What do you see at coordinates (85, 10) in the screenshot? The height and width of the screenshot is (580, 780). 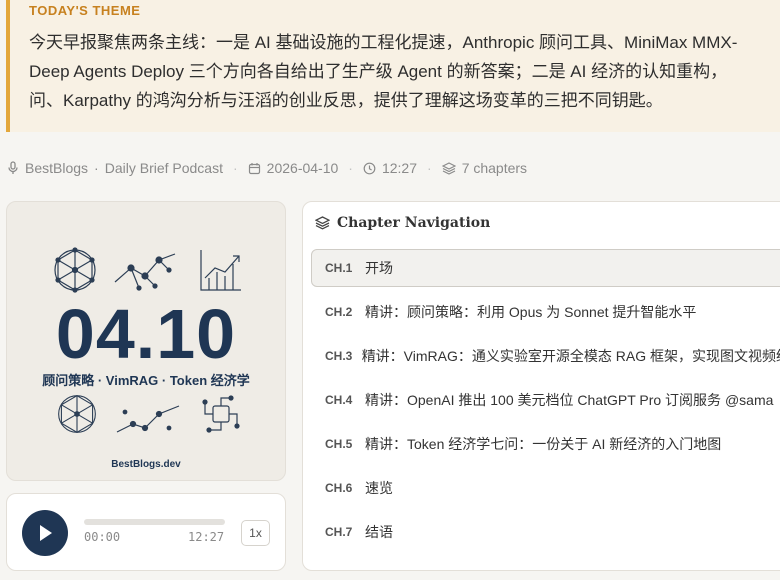 I see `theme-label: TODAY'S THEME` at bounding box center [85, 10].